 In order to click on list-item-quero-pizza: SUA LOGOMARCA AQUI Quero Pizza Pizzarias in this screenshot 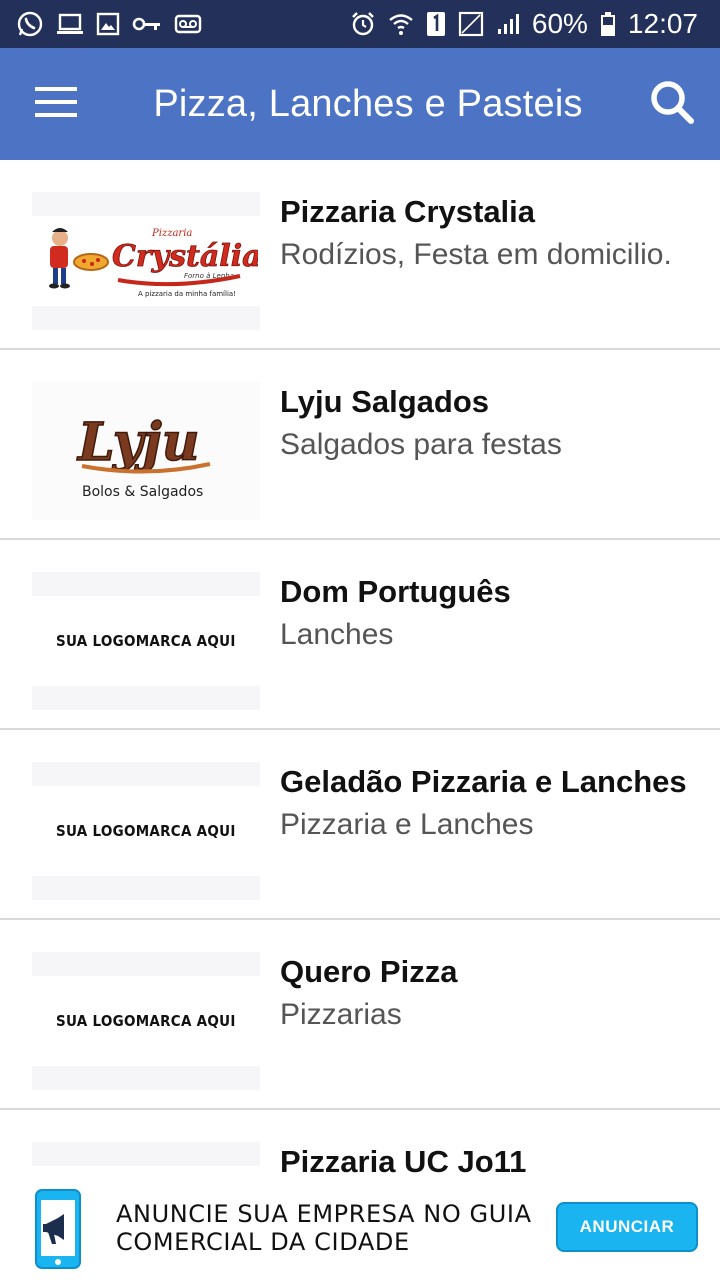, I will do `click(360, 1015)`.